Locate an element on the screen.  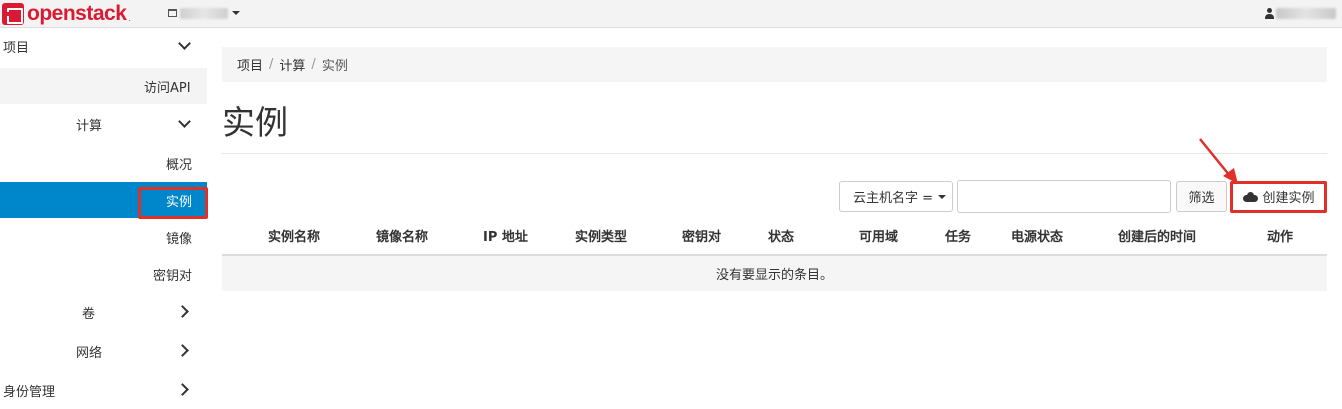
sidebar-item-images: 镜像 is located at coordinates (103, 237).